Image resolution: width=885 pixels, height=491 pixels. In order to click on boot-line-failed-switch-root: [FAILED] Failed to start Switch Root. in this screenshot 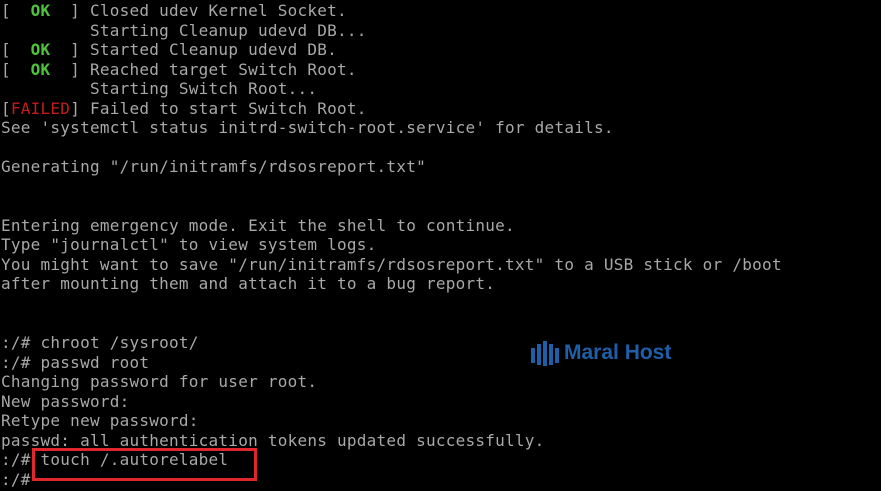, I will do `click(184, 108)`.